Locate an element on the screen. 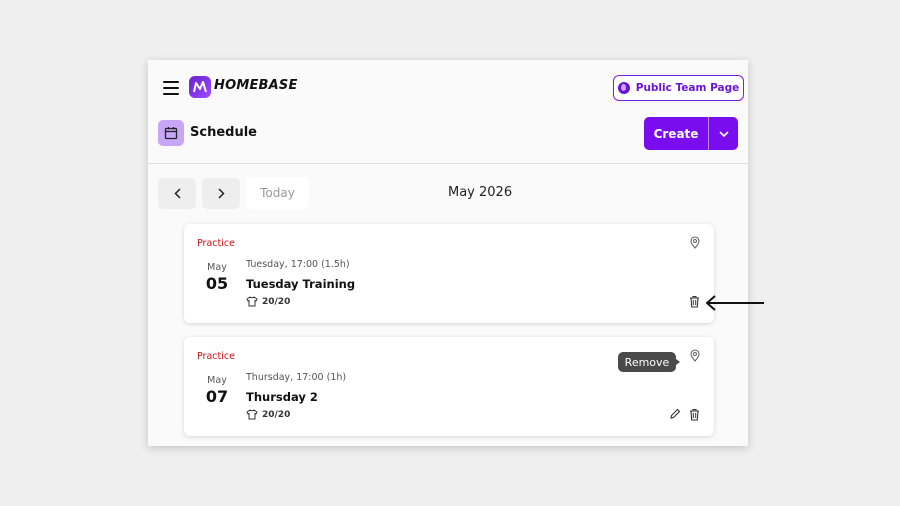 The height and width of the screenshot is (506, 900). current-month: May 2026 is located at coordinates (480, 192).